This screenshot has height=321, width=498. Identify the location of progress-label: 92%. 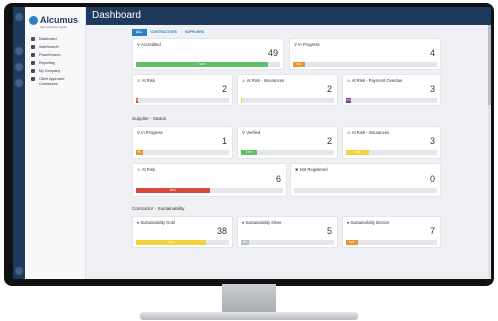
(202, 64).